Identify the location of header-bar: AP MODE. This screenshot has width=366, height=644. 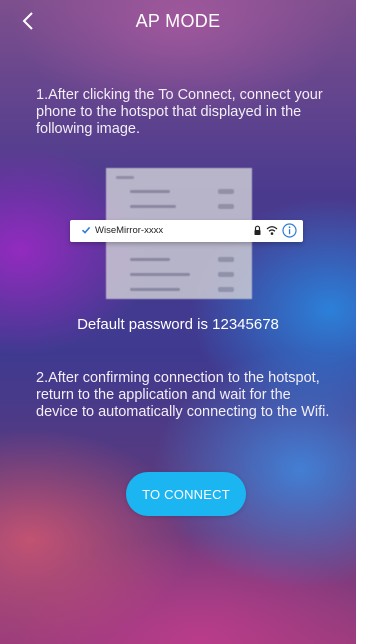
(178, 22).